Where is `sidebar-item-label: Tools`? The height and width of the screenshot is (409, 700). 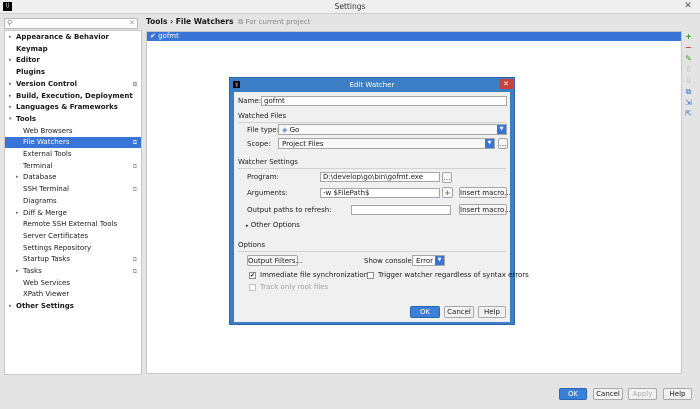 sidebar-item-label: Tools is located at coordinates (26, 118).